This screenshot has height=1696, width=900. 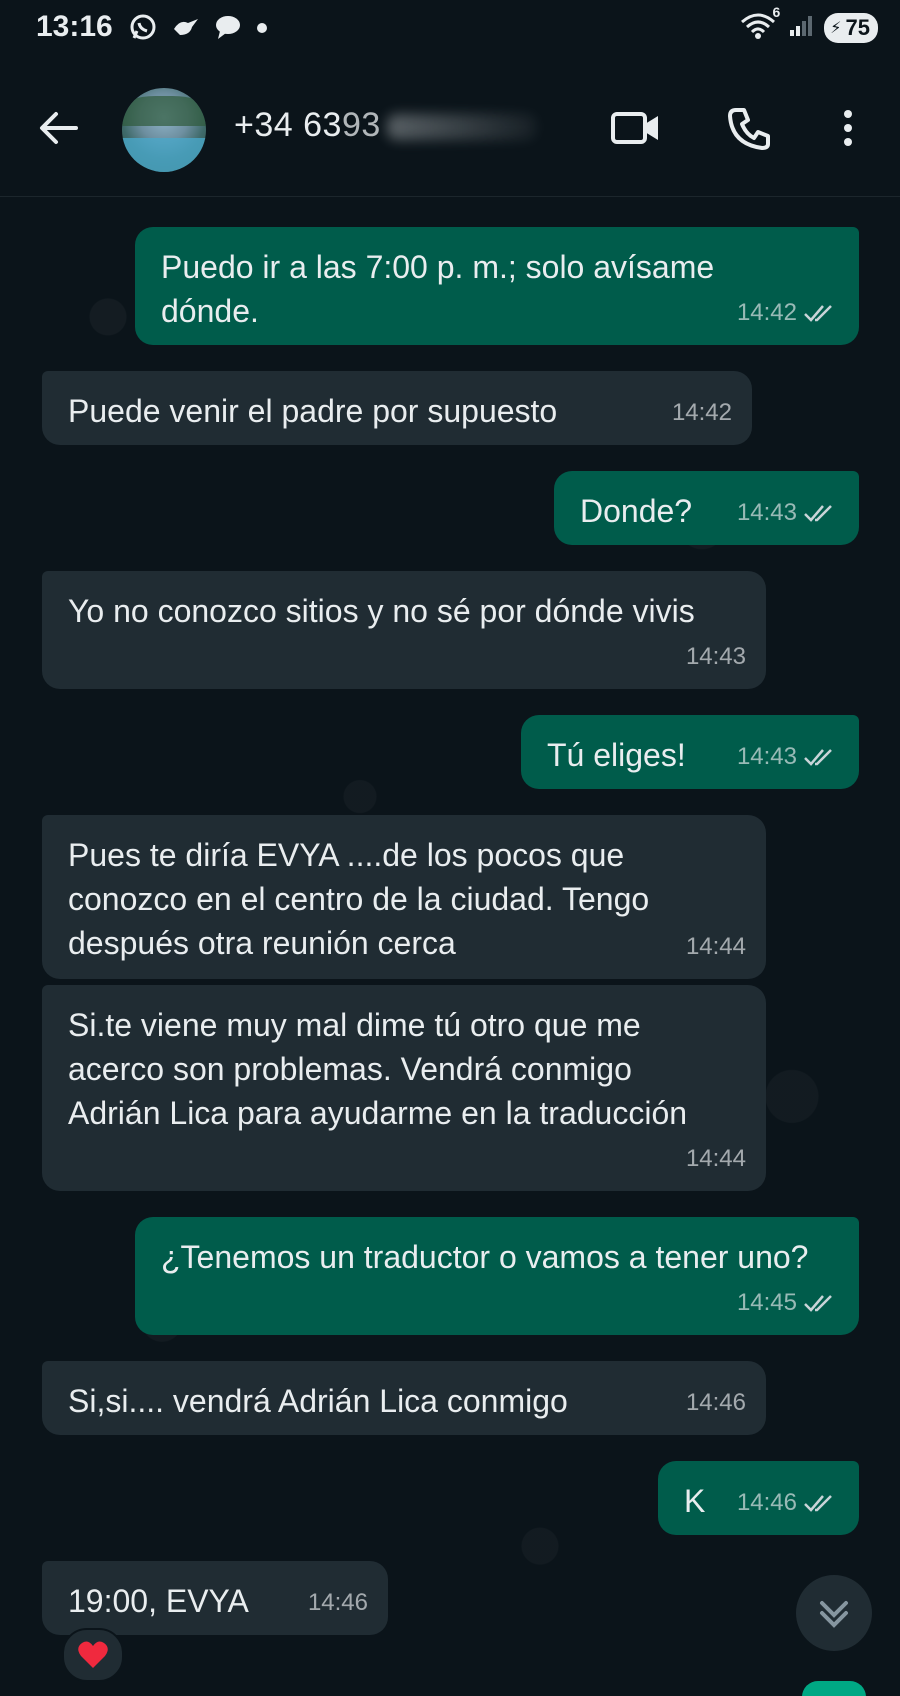 What do you see at coordinates (690, 752) in the screenshot?
I see `message-outgoing: Tú eliges! 14:43` at bounding box center [690, 752].